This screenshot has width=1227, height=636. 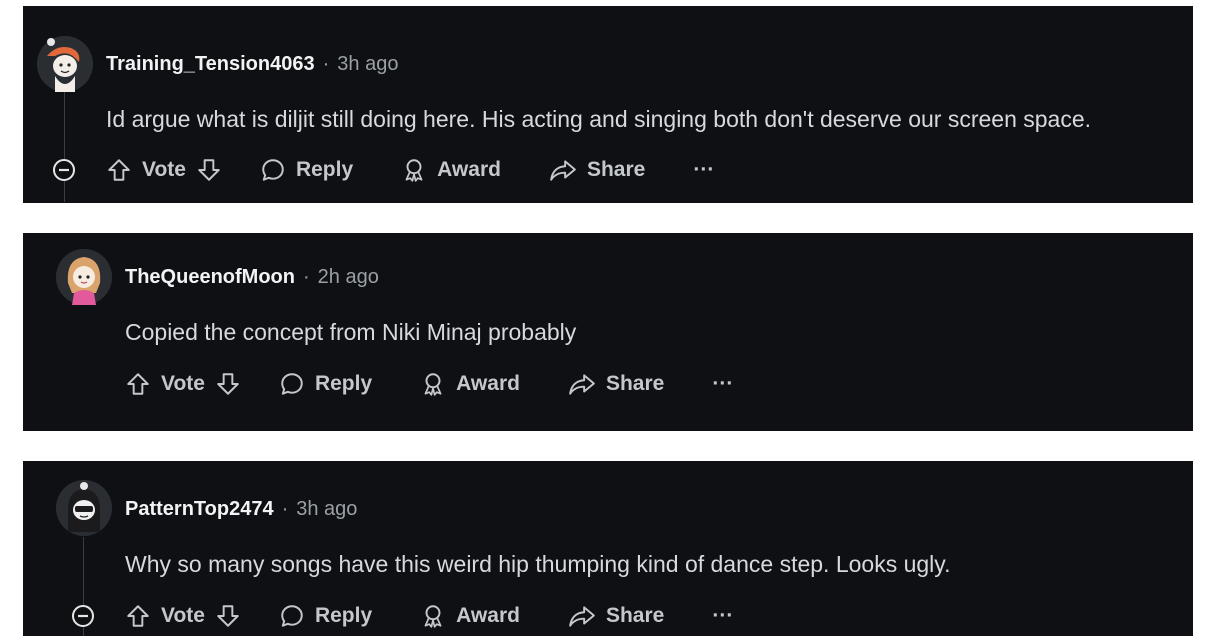 I want to click on username: TheQueenofMoon, so click(x=210, y=277).